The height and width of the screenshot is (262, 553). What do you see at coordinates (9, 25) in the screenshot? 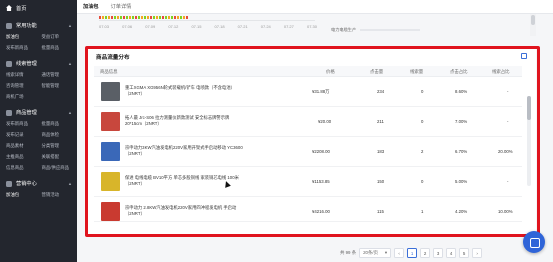
I see `common-functions-icon` at bounding box center [9, 25].